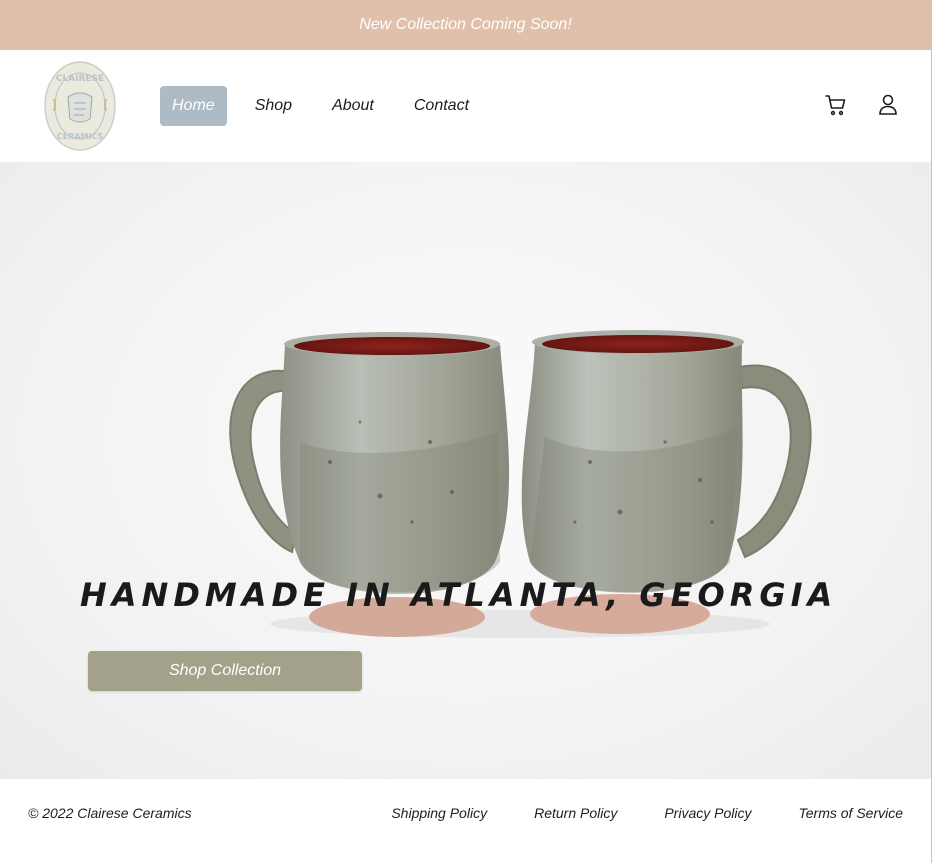  I want to click on announcement-bar: New Collection Coming Soon!, so click(465, 25).